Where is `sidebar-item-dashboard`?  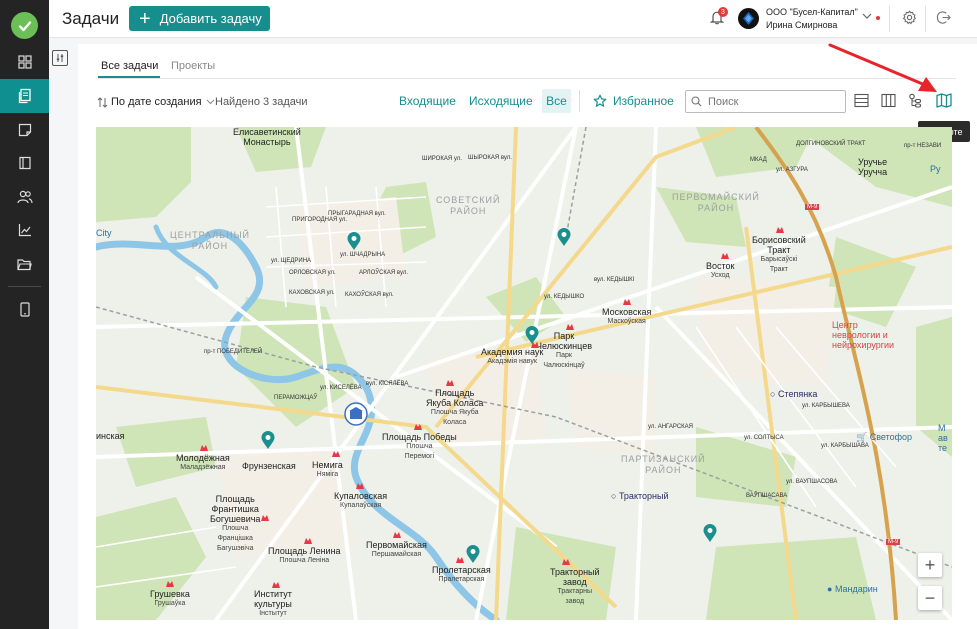
sidebar-item-dashboard is located at coordinates (24, 62).